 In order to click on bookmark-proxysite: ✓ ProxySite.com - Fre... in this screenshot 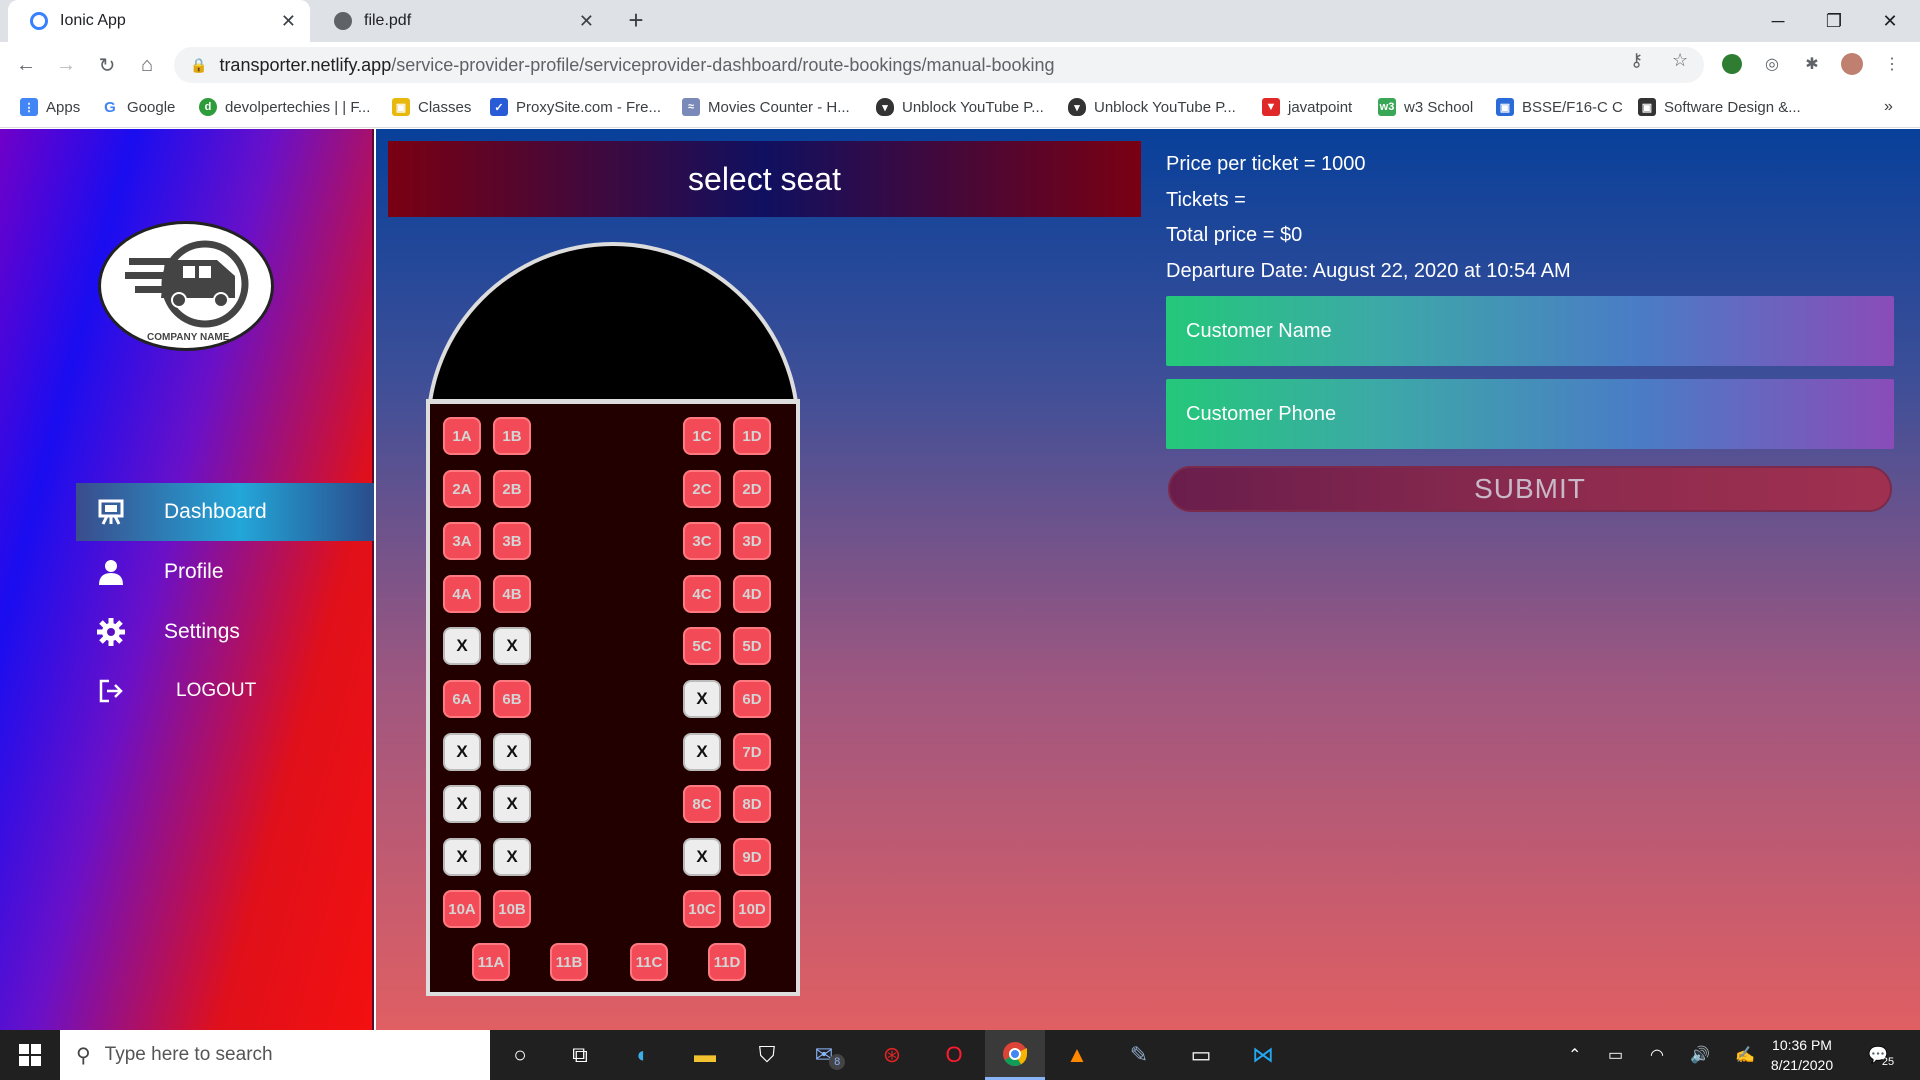, I will do `click(575, 107)`.